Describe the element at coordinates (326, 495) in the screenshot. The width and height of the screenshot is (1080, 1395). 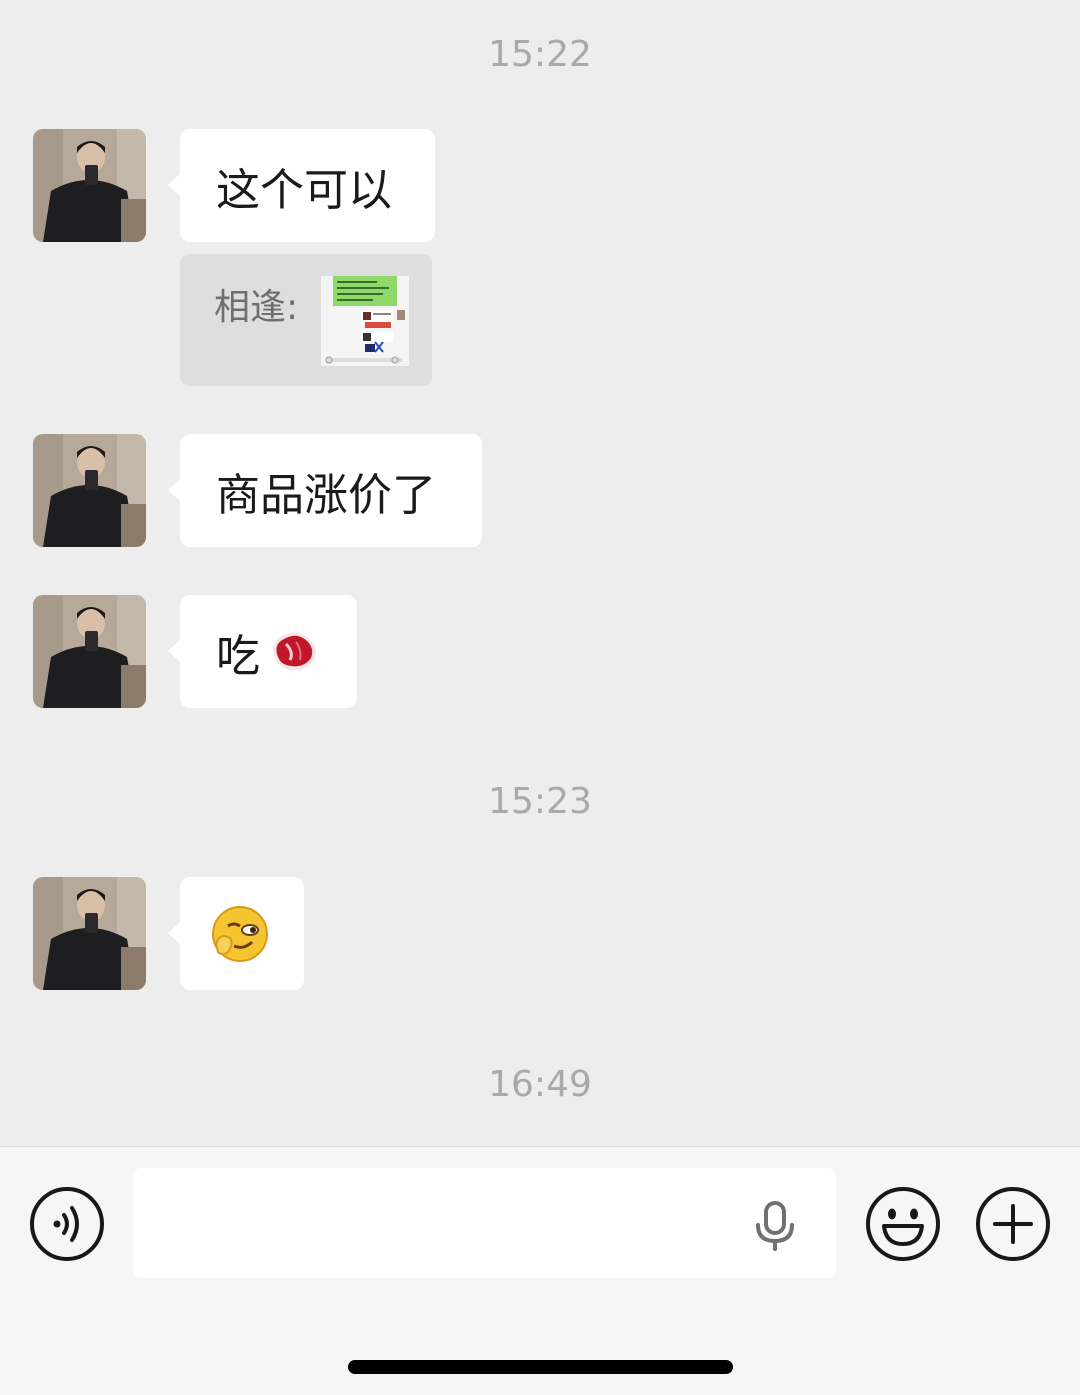
I see `message-text: 商品涨价了` at that location.